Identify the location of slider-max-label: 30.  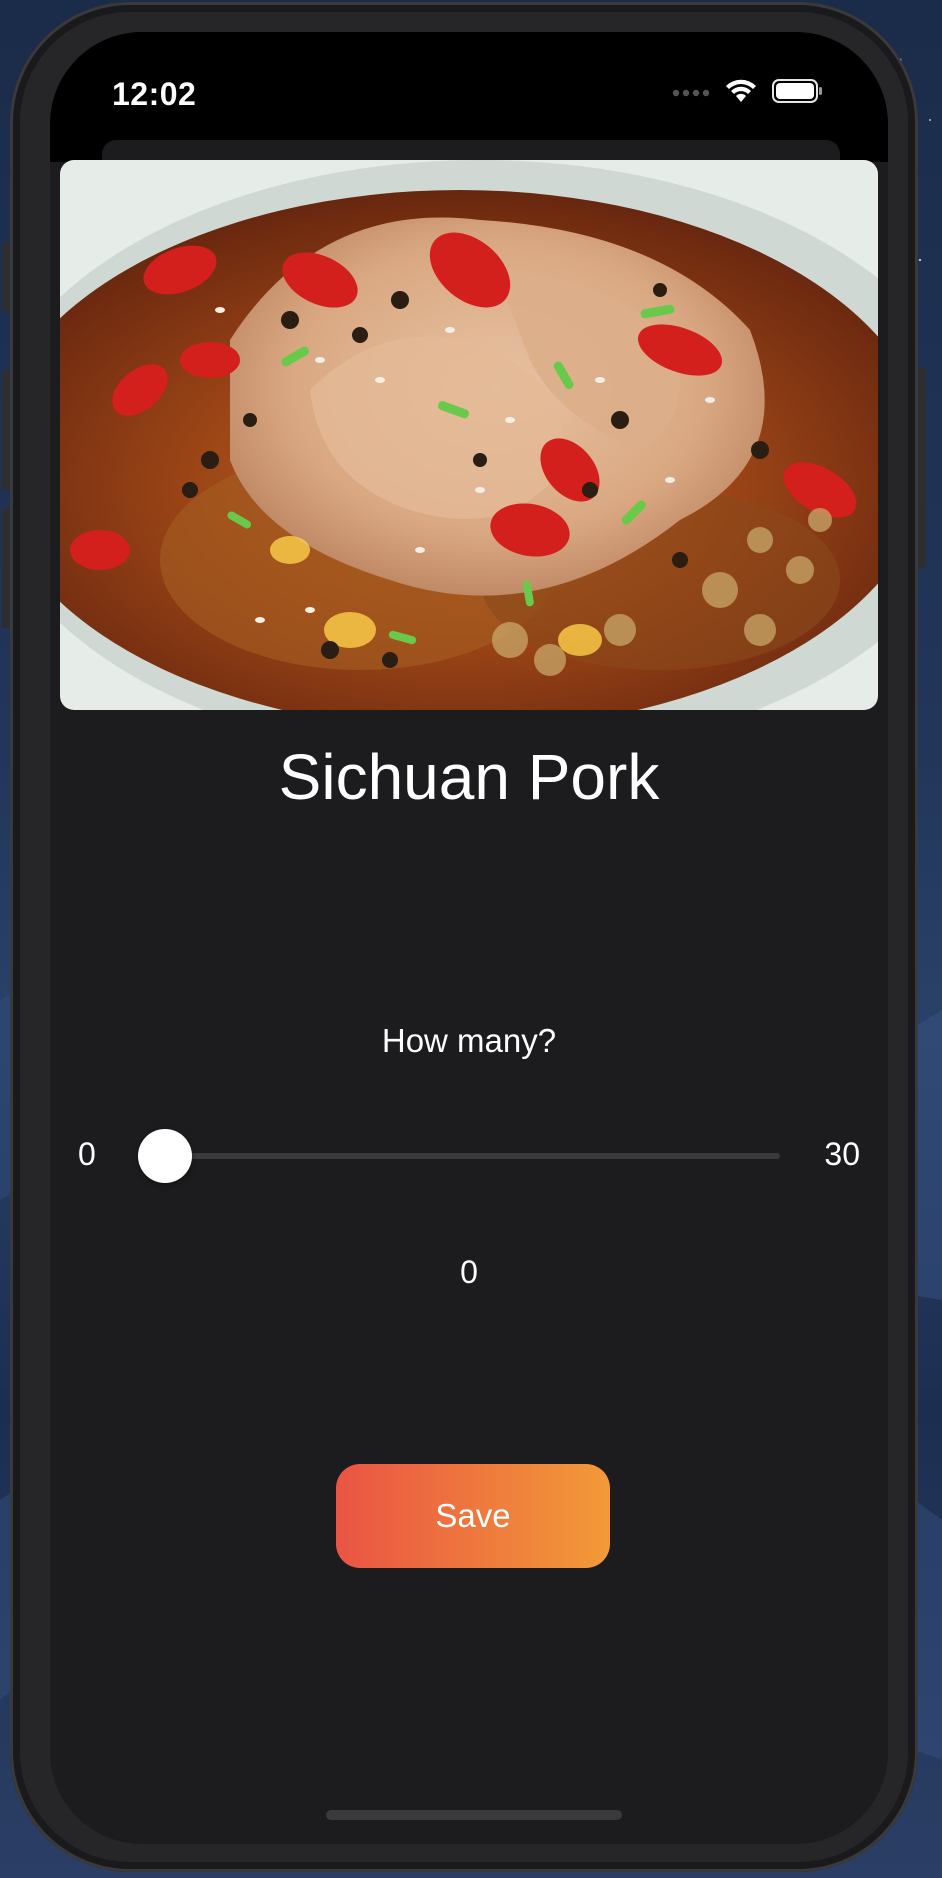
(842, 1154).